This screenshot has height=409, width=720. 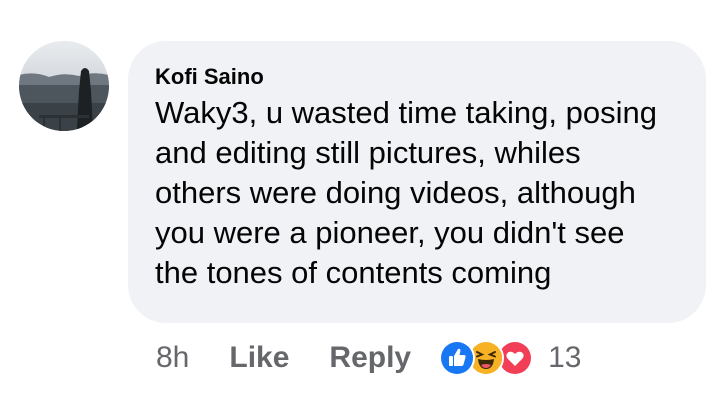 I want to click on timestamp: 8h, so click(x=172, y=358).